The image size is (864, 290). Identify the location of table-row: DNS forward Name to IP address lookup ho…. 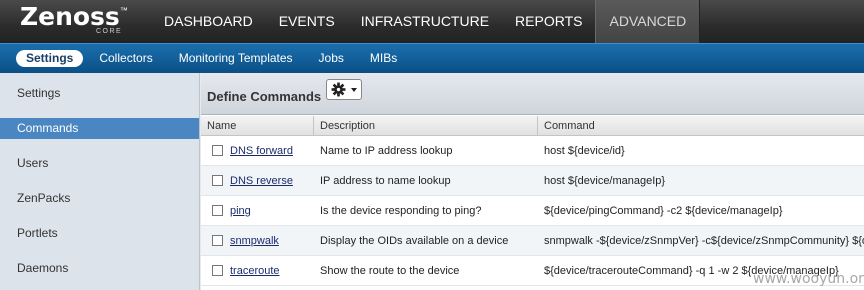
(532, 151).